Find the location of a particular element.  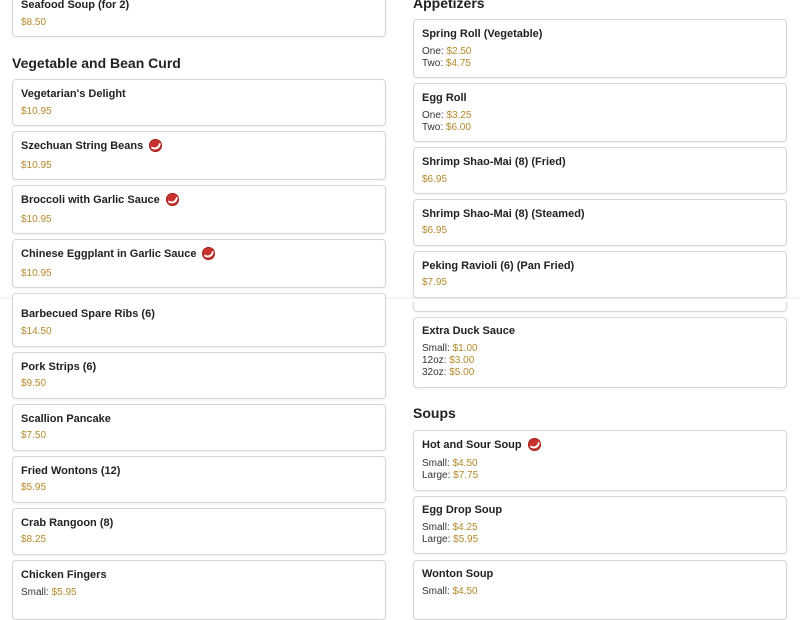

item-name: Wonton Soup is located at coordinates (458, 574).